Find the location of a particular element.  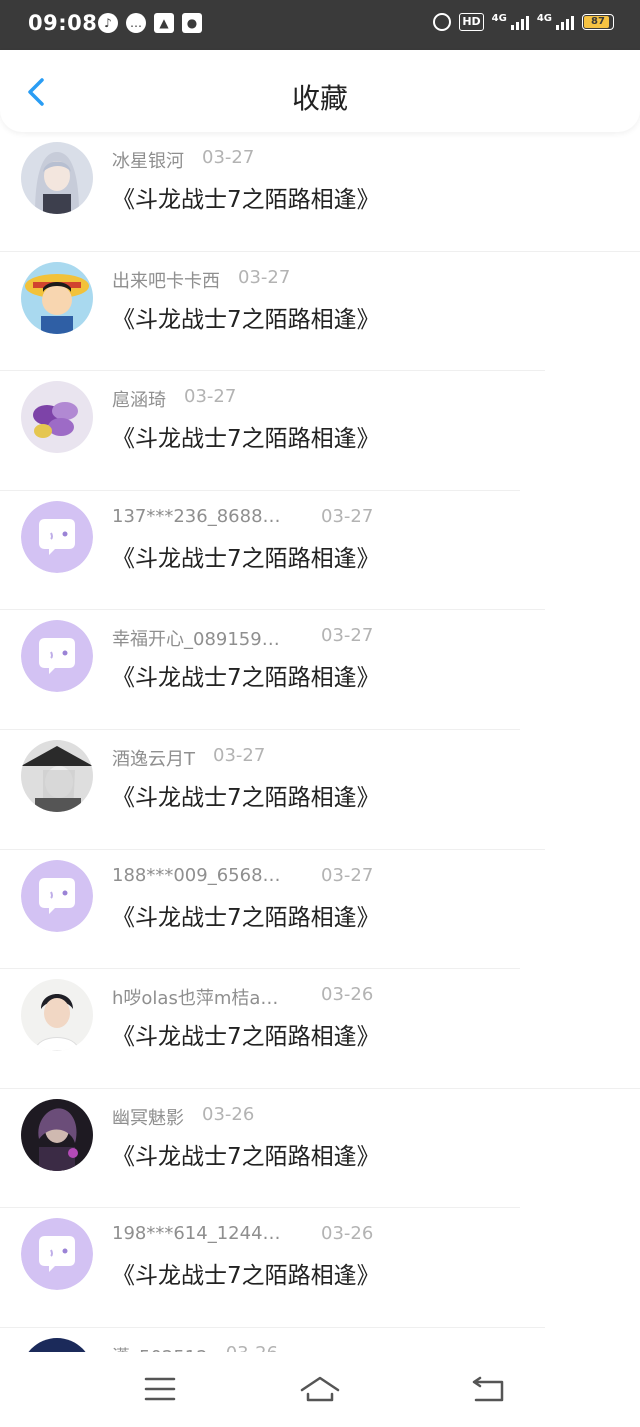

item-meta: 出来吧卡卡西 03-27 is located at coordinates (201, 280).